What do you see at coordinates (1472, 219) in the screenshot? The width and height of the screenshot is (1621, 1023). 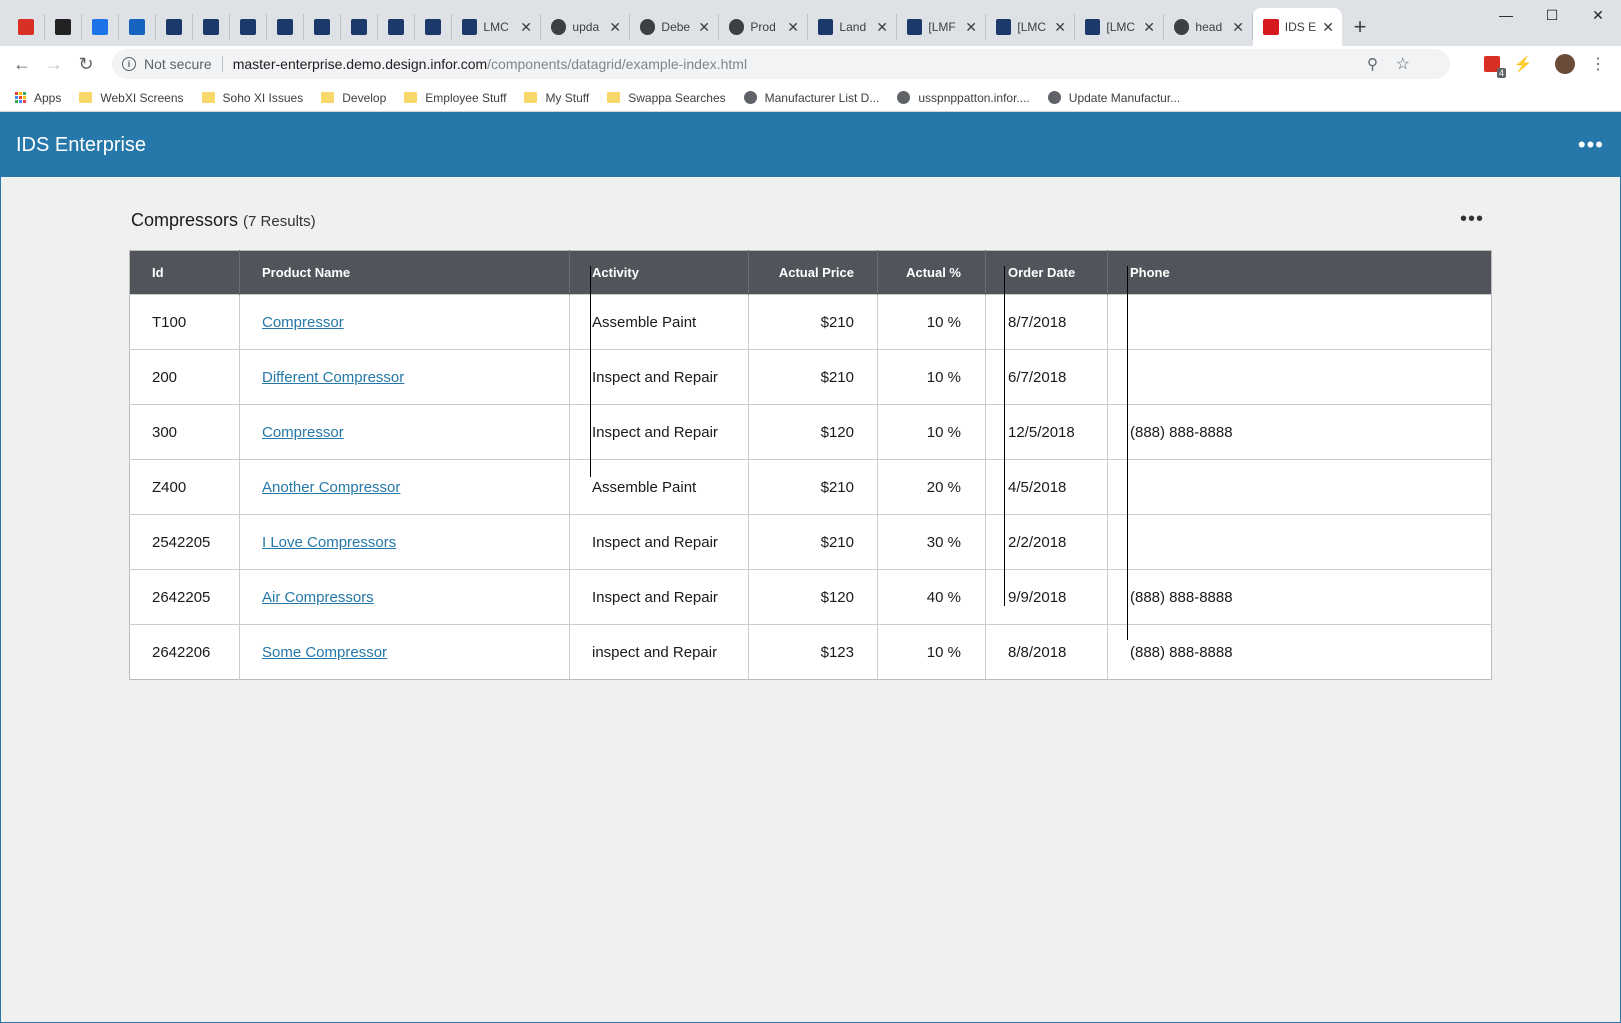 I see `grid-more-icon: •••` at bounding box center [1472, 219].